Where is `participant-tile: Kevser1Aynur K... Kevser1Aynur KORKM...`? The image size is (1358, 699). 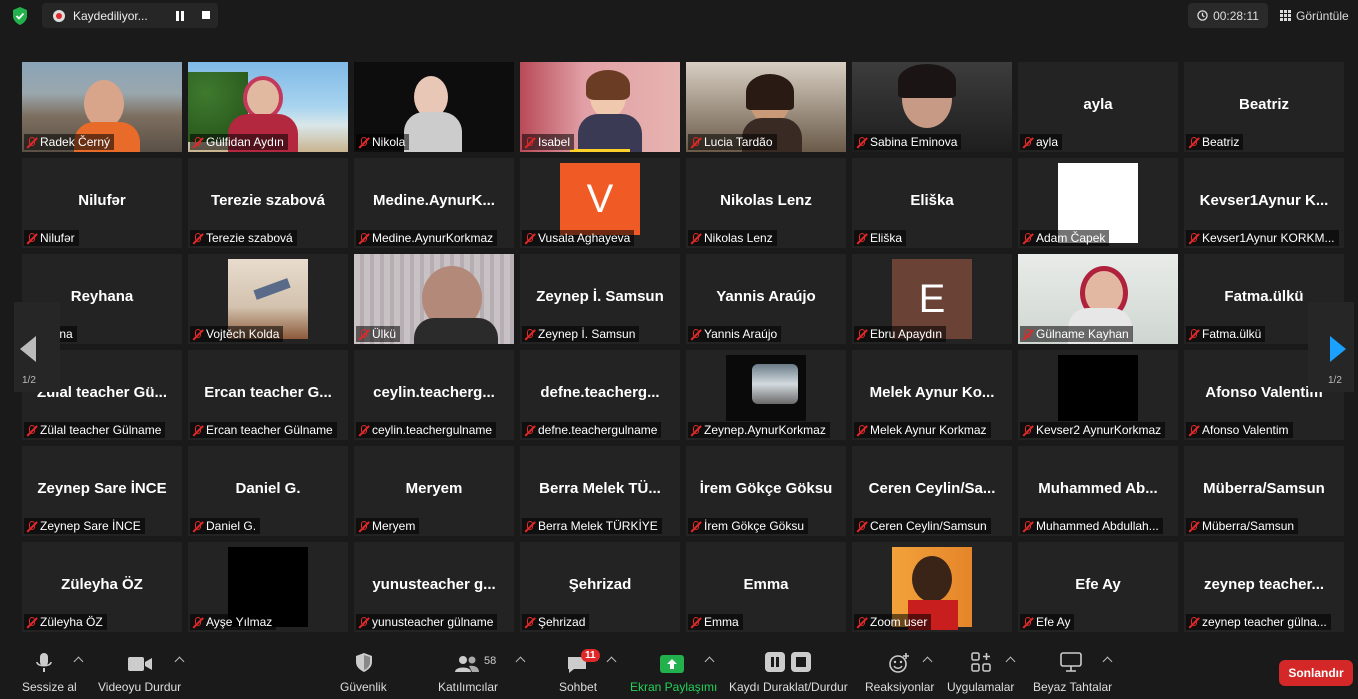
participant-tile: Kevser1Aynur K... Kevser1Aynur KORKM... is located at coordinates (1264, 203).